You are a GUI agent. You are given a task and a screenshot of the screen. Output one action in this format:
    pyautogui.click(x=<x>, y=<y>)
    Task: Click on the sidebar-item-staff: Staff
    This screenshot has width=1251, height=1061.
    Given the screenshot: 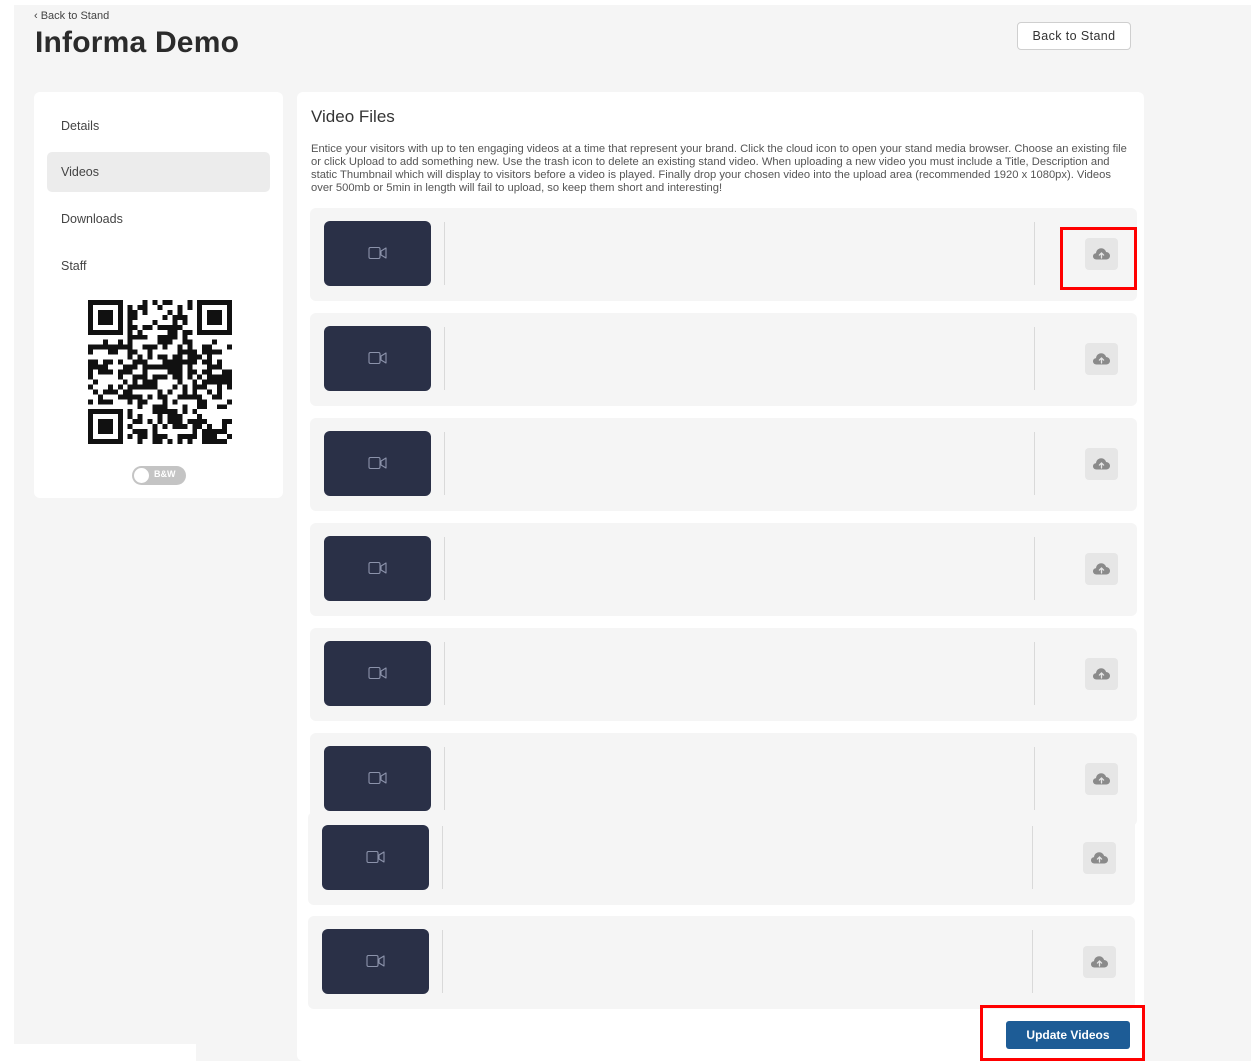 What is the action you would take?
    pyautogui.click(x=158, y=266)
    